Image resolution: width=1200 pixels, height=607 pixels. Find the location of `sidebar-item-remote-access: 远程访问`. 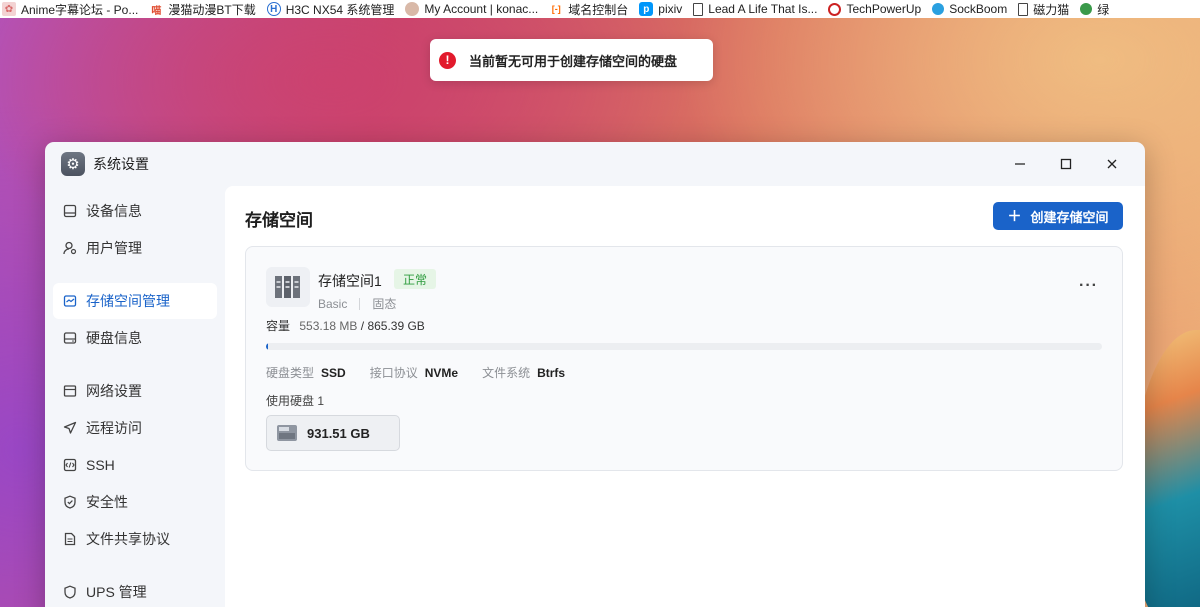

sidebar-item-remote-access: 远程访问 is located at coordinates (135, 428).